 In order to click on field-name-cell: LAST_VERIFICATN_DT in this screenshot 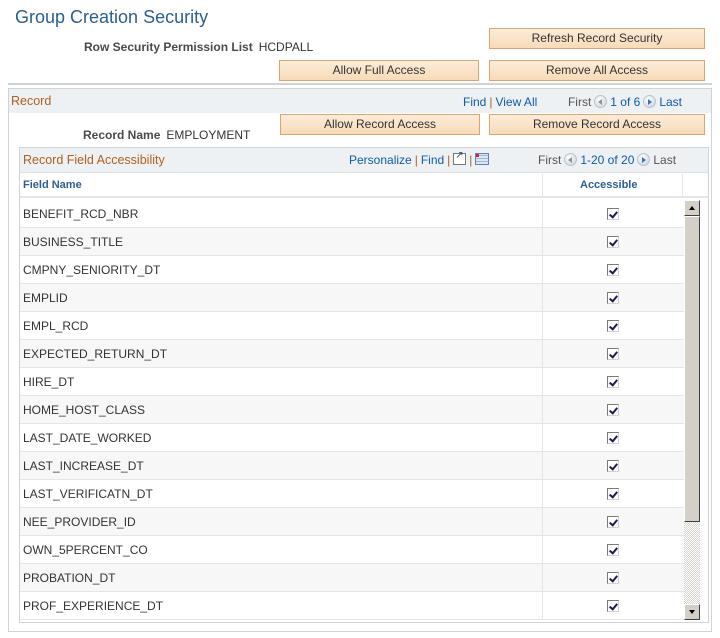, I will do `click(88, 494)`.